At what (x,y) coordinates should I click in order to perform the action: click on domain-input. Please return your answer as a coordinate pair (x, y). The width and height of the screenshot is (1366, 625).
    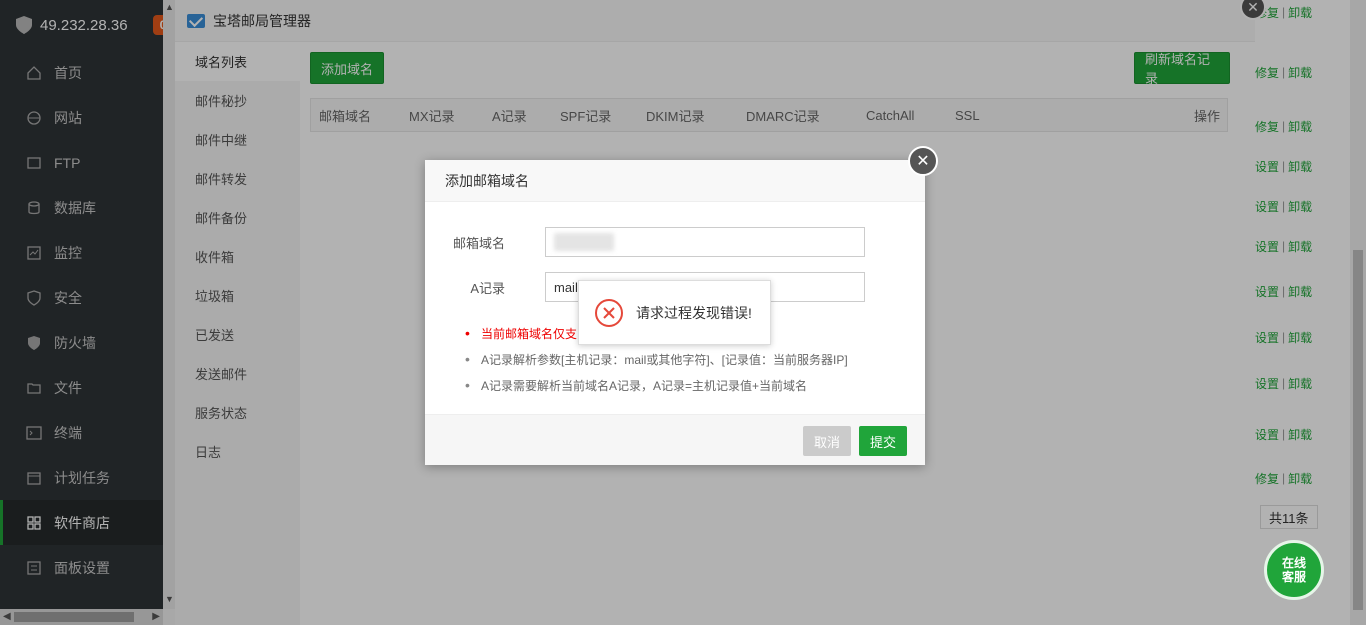
    Looking at the image, I should click on (705, 242).